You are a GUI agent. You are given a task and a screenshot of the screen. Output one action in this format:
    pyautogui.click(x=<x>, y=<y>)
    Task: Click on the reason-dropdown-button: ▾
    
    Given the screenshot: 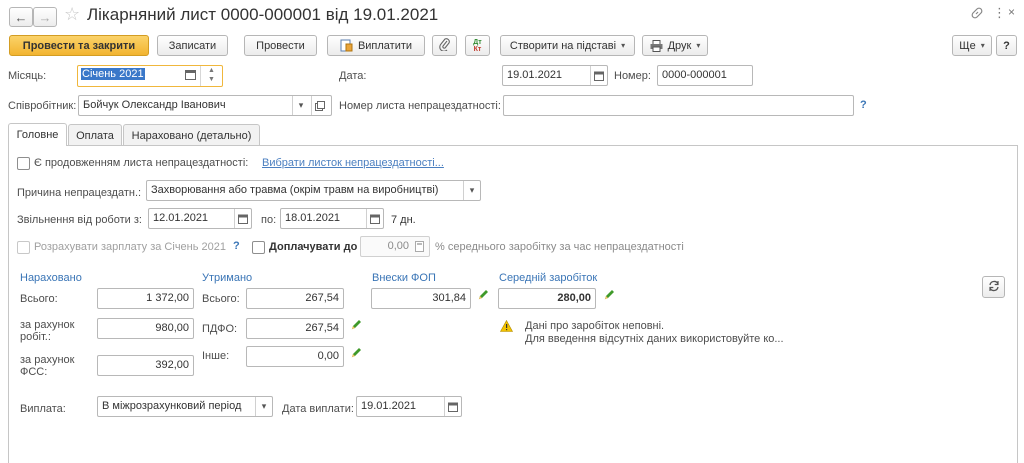 What is the action you would take?
    pyautogui.click(x=471, y=190)
    